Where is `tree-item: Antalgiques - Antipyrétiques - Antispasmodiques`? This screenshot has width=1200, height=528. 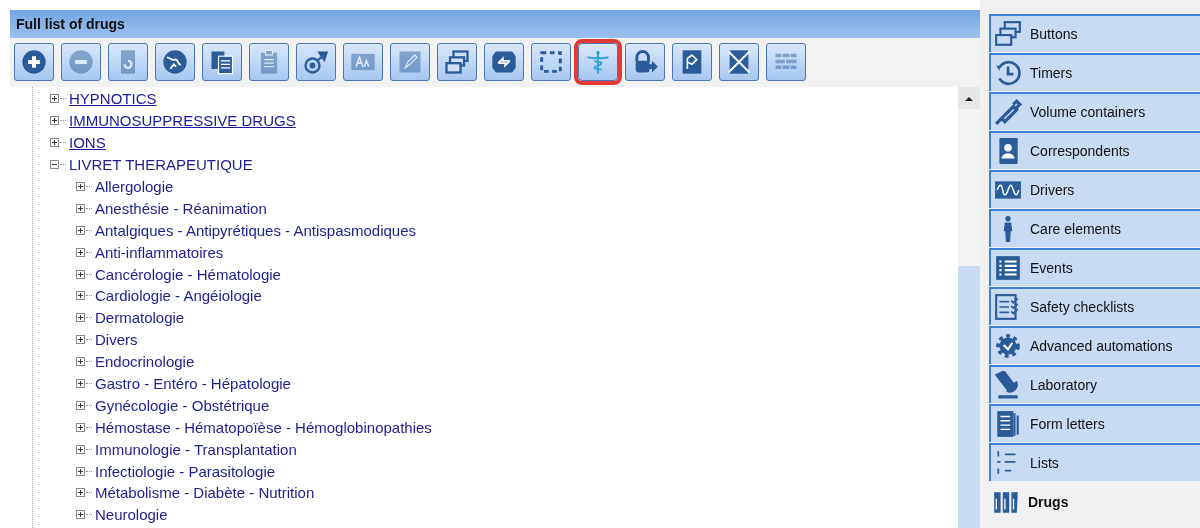
tree-item: Antalgiques - Antipyrétiques - Antispasmodiques is located at coordinates (256, 230).